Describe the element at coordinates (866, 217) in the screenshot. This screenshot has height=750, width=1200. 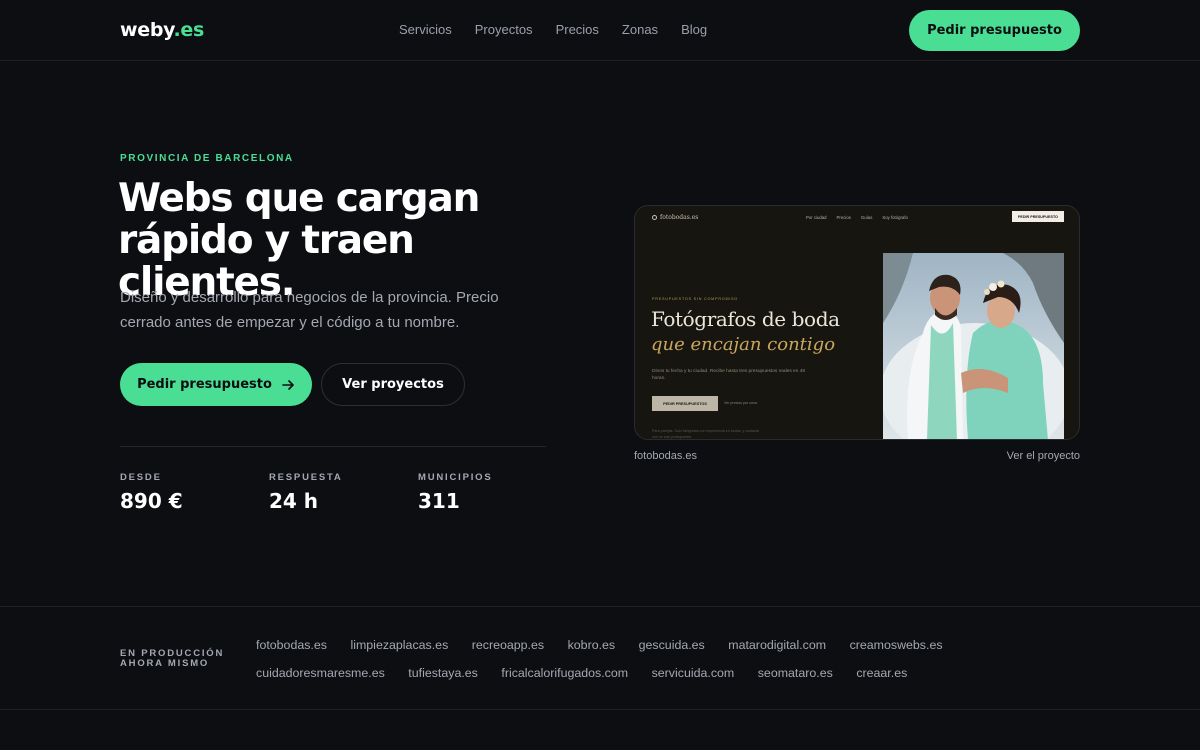
I see `preview-nav-item: Guías` at that location.